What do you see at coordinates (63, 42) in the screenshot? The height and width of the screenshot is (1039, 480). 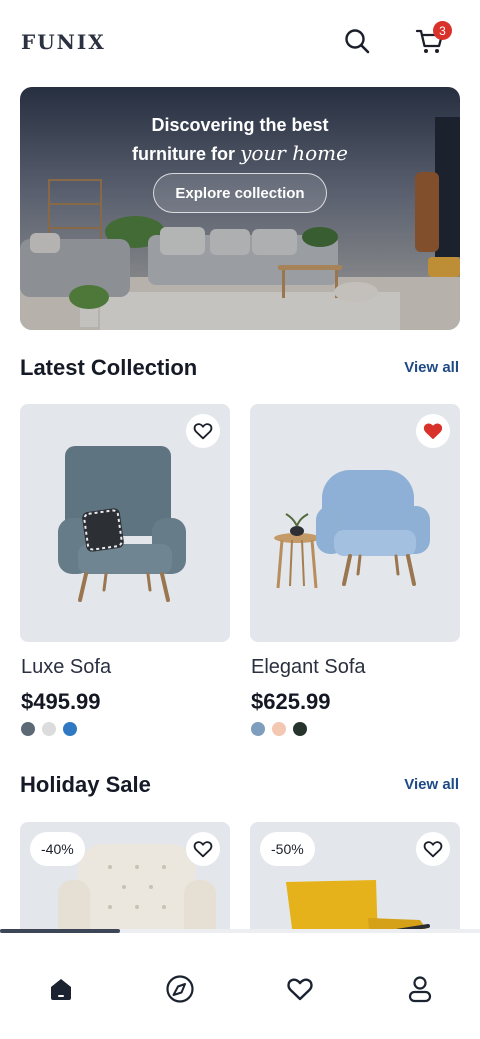 I see `brand-logo: FUNIX` at bounding box center [63, 42].